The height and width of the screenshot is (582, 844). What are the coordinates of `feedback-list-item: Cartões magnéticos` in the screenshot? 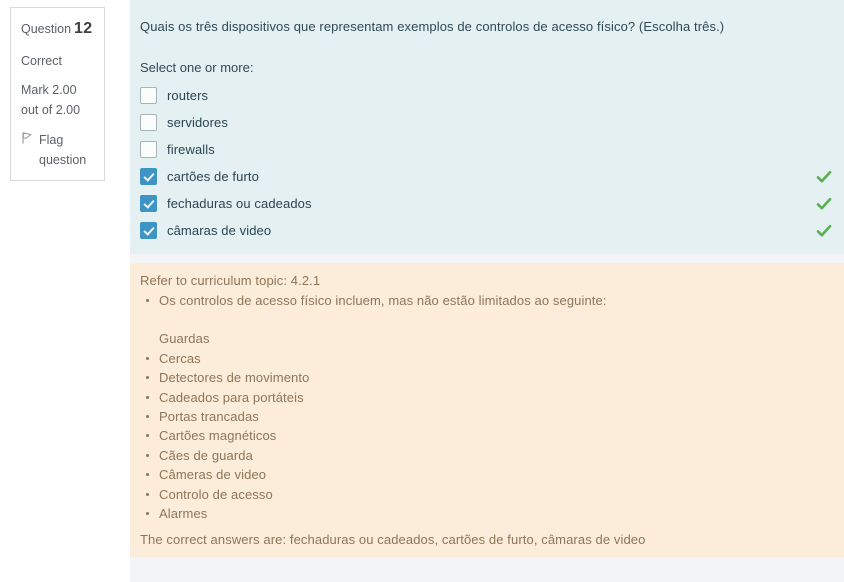 It's located at (373, 435).